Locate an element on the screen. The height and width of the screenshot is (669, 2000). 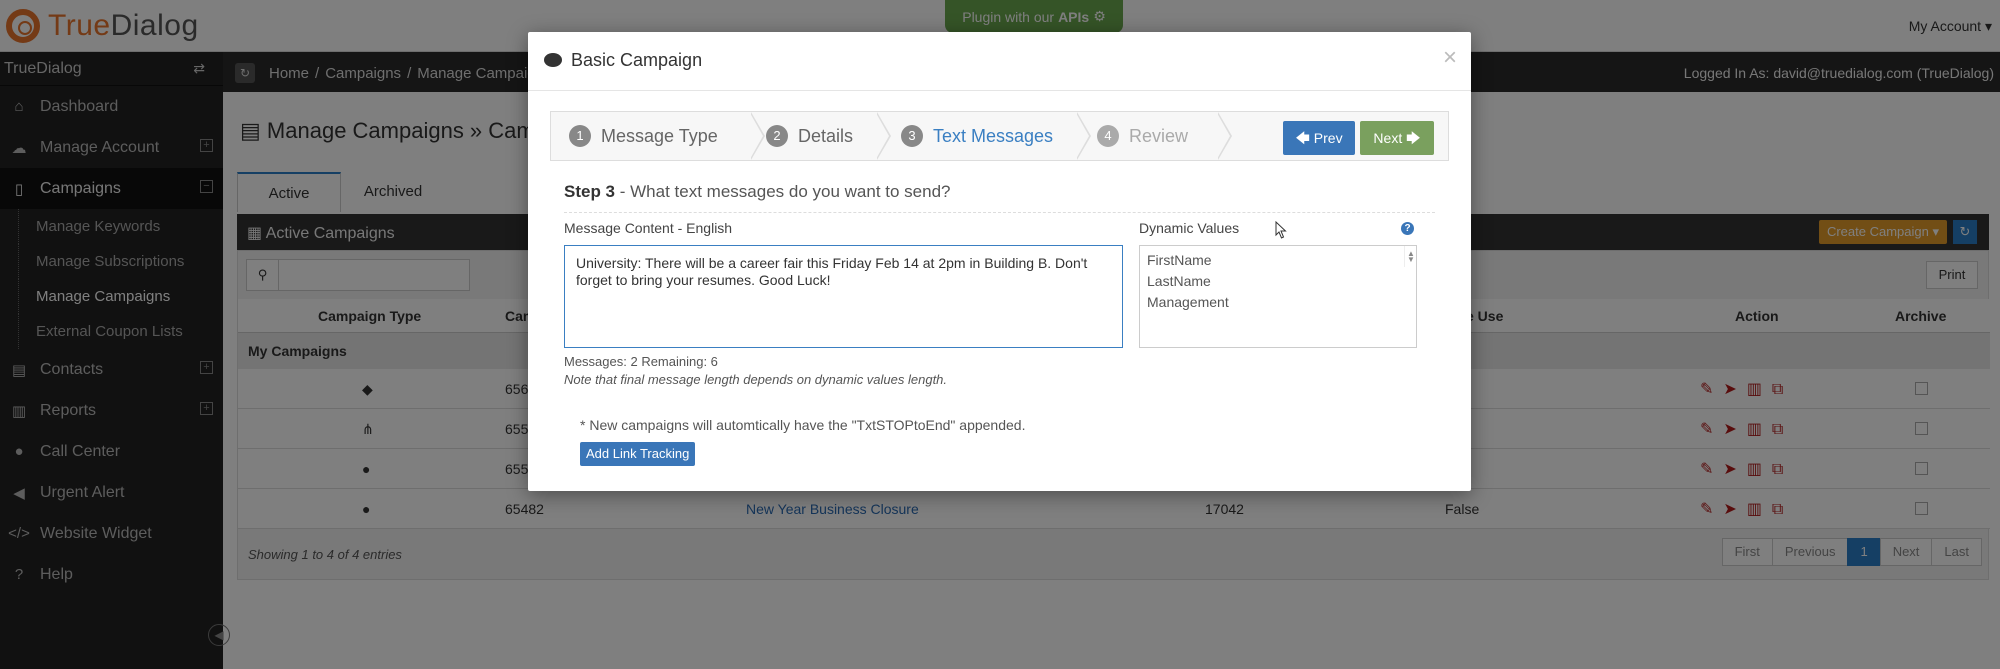
dynamic-values-list: FirstName LastName Management ▲ ▼ is located at coordinates (1278, 296).